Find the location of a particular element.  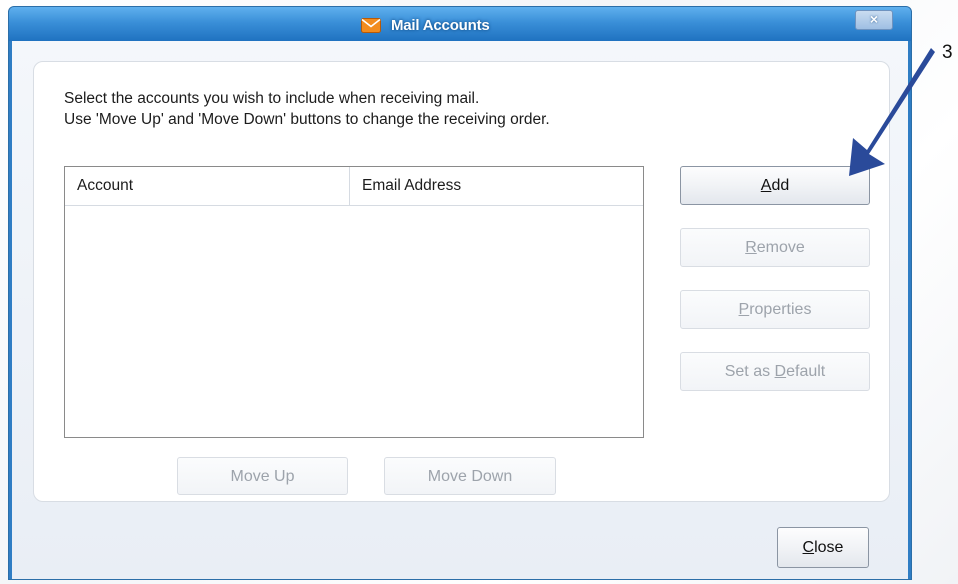

step-number: 3 is located at coordinates (947, 52).